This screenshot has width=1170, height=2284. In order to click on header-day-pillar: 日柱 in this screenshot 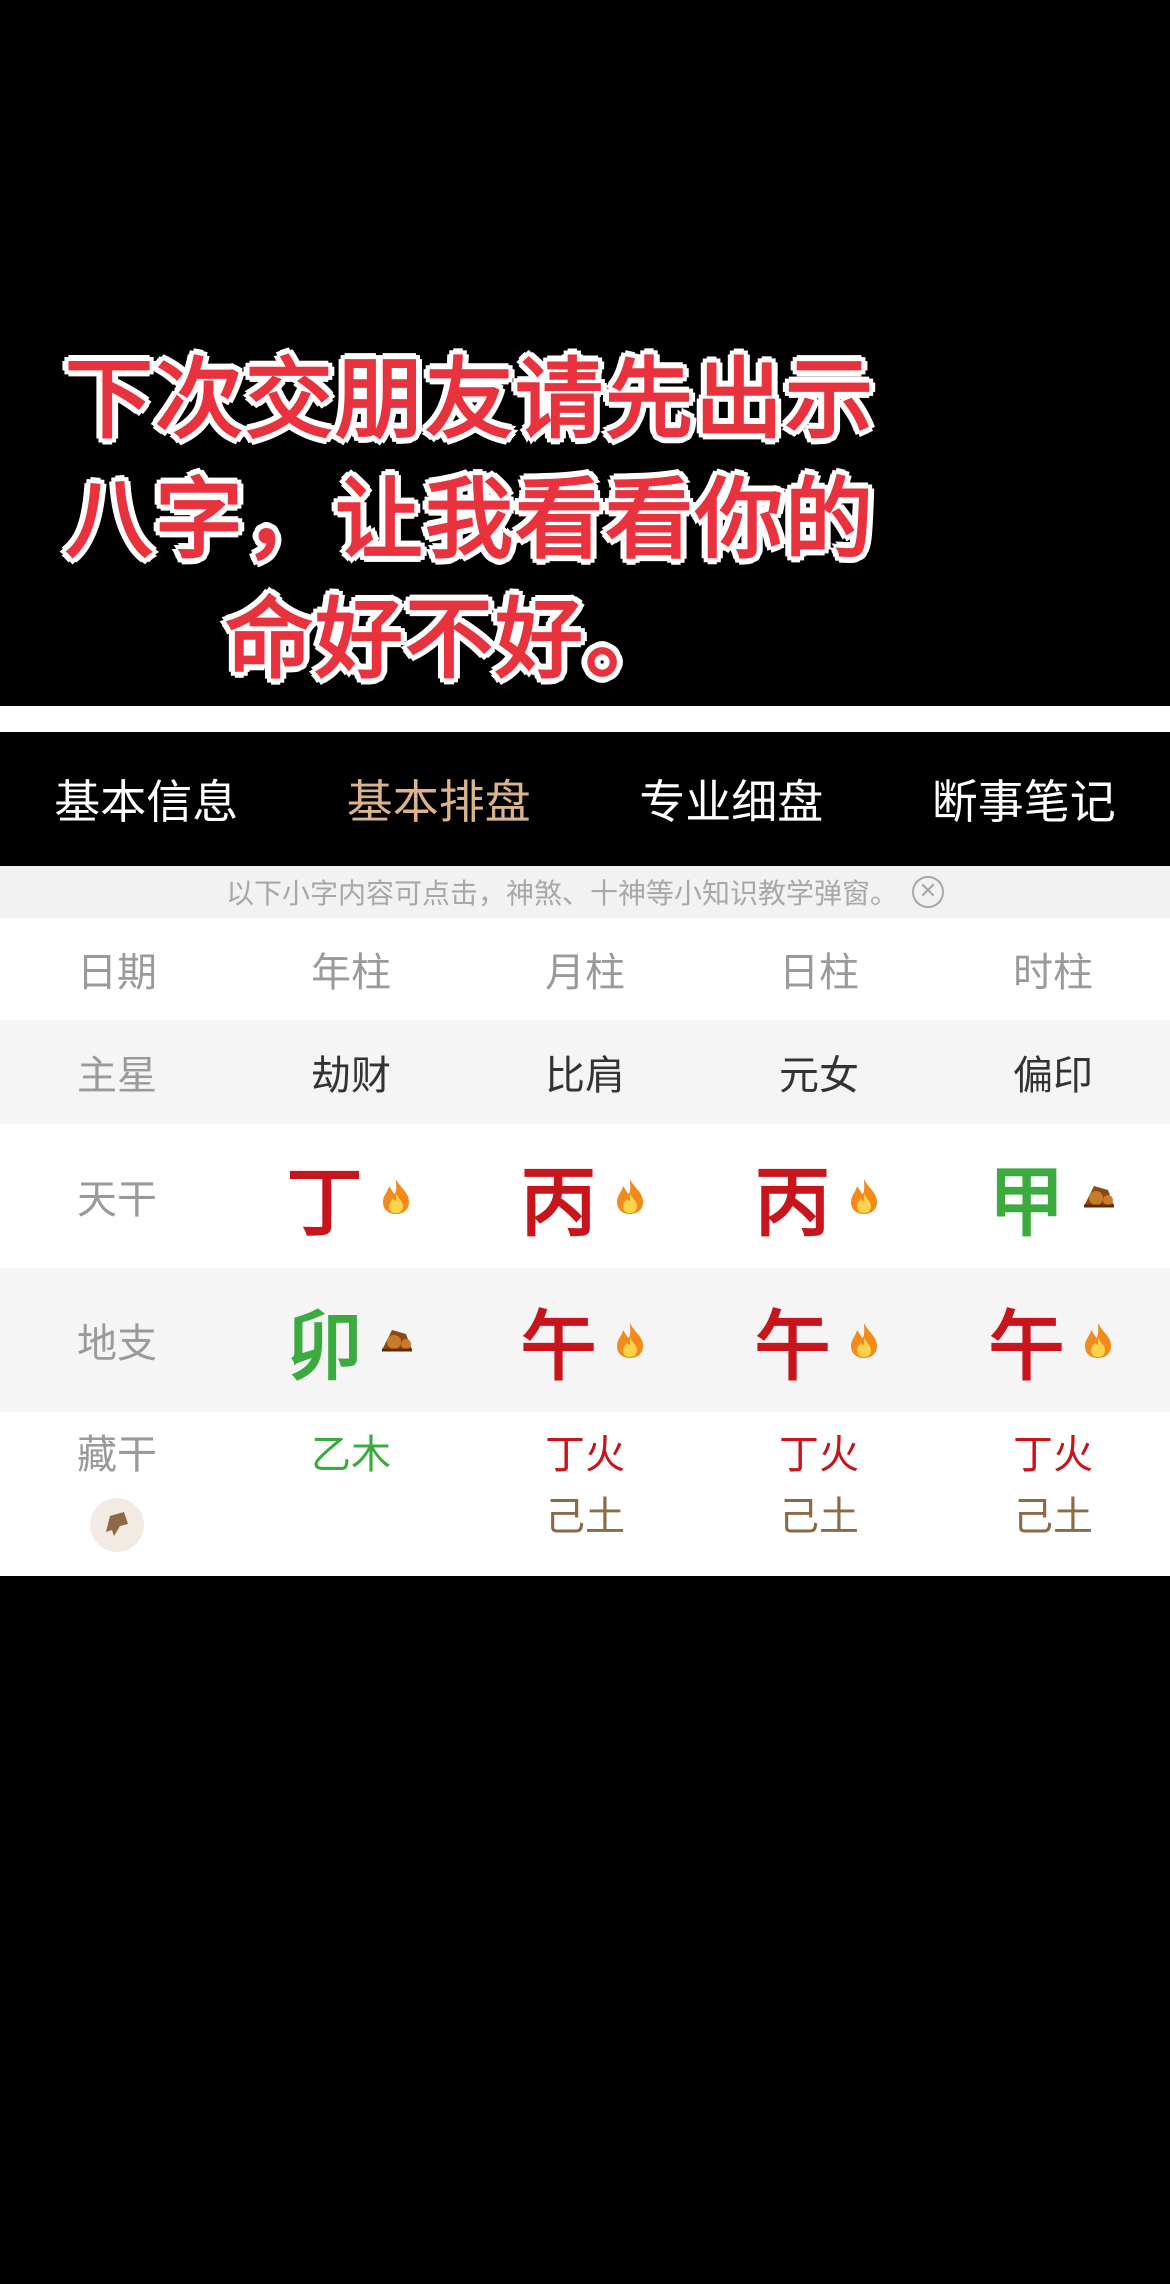, I will do `click(819, 973)`.